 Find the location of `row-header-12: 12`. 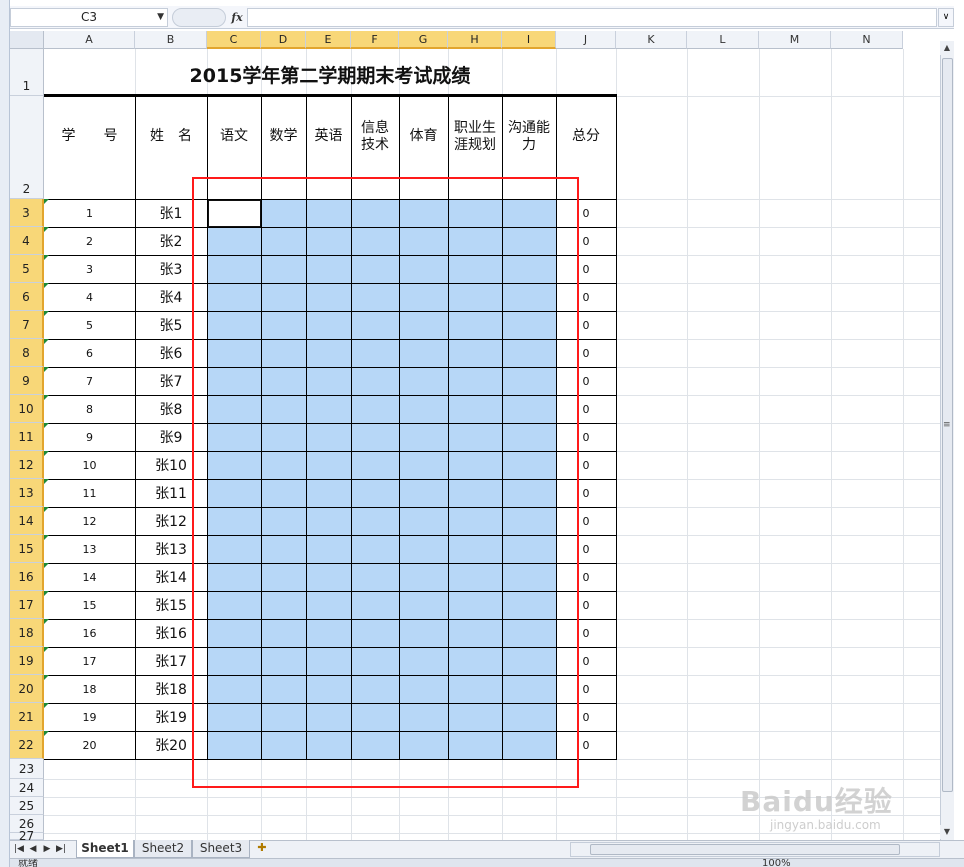

row-header-12: 12 is located at coordinates (27, 465).